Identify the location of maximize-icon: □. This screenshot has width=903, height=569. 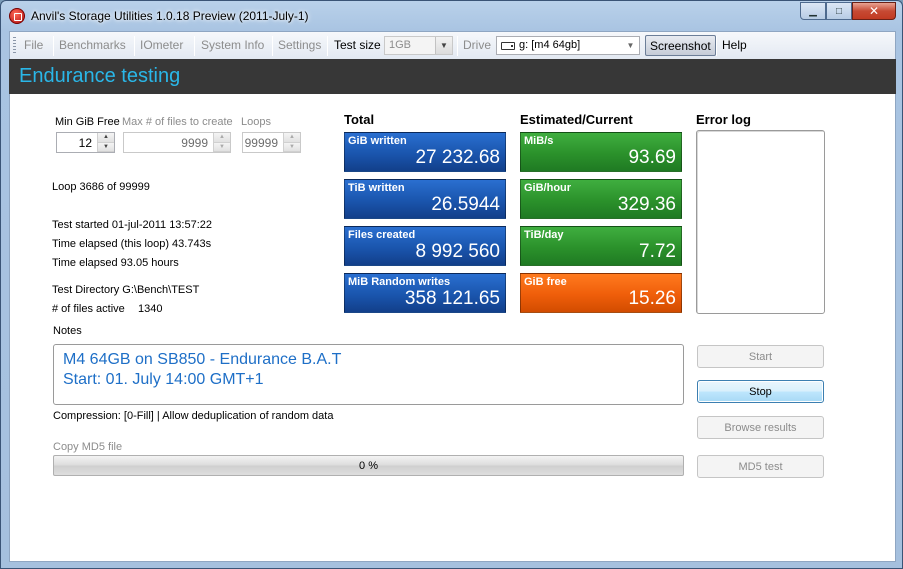
(839, 11).